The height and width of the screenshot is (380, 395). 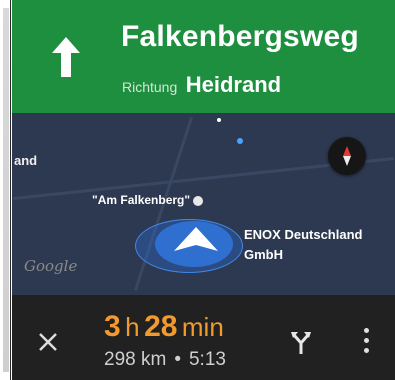 I want to click on map-place-label: and, so click(x=26, y=160).